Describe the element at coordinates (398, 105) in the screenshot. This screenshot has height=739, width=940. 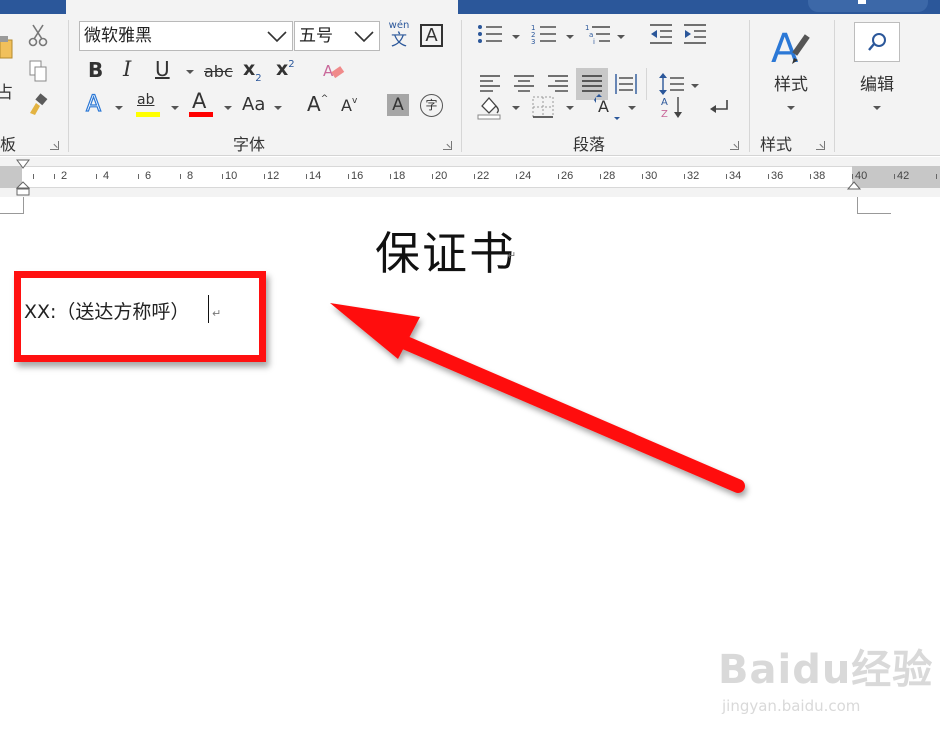
I see `character-shading-button: A` at that location.